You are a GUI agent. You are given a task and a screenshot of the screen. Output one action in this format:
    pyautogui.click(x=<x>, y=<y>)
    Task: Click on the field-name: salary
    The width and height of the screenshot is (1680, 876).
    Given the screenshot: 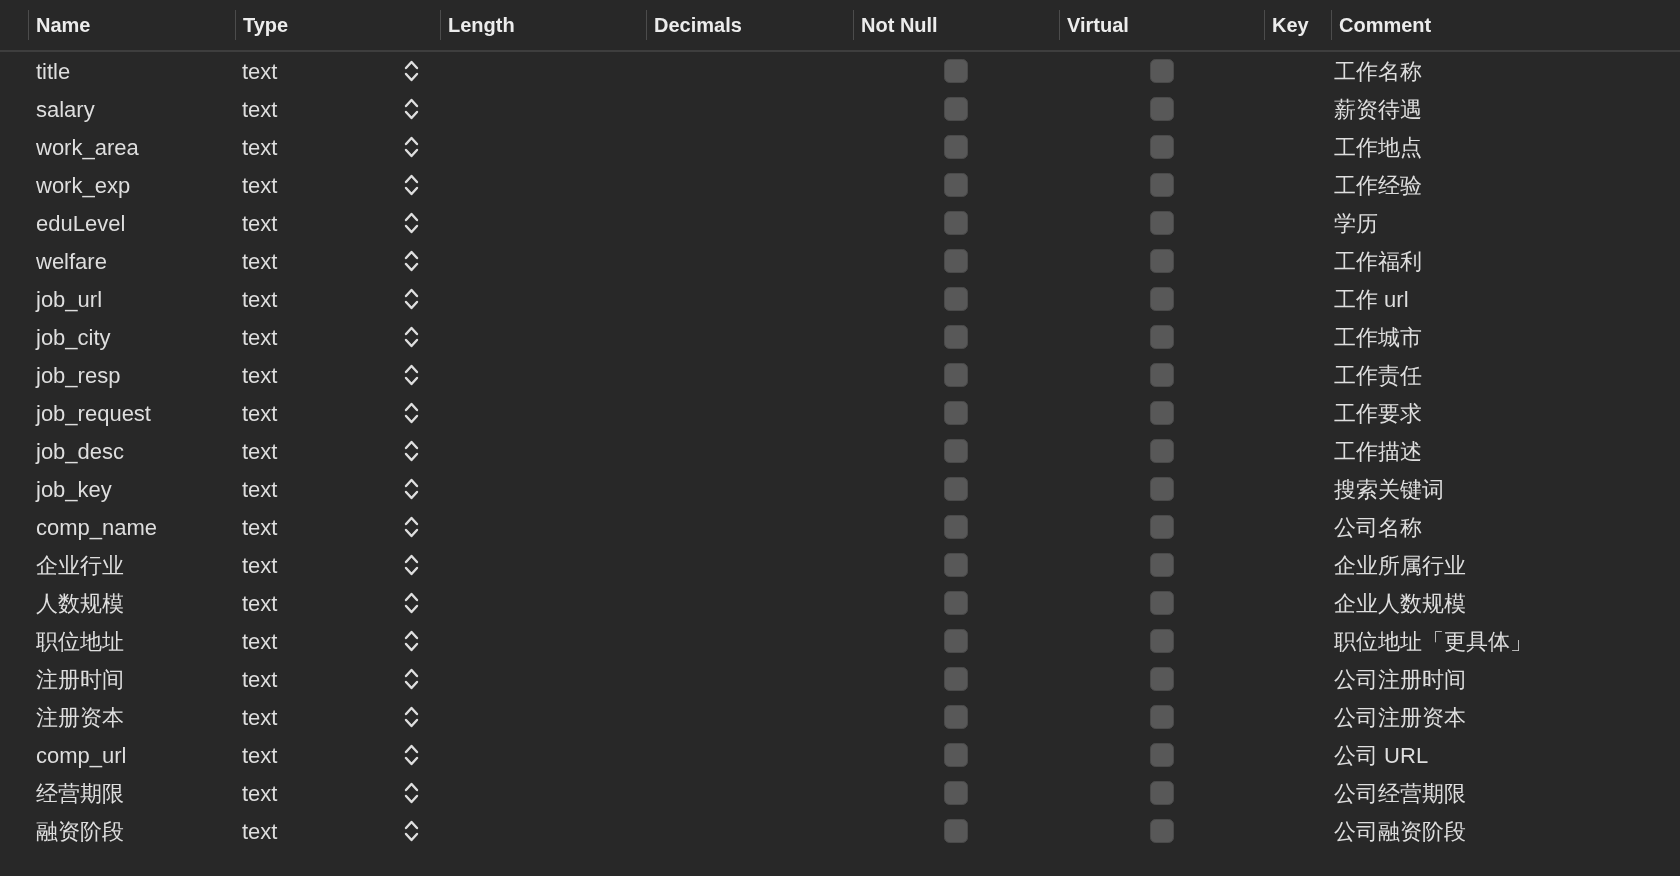 What is the action you would take?
    pyautogui.click(x=65, y=109)
    